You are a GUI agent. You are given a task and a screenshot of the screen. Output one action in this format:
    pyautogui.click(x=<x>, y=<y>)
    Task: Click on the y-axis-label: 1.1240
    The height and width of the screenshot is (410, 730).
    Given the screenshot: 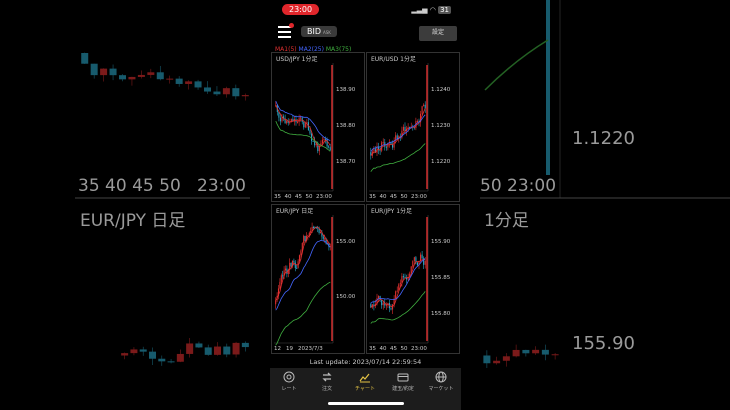 What is the action you would take?
    pyautogui.click(x=441, y=90)
    